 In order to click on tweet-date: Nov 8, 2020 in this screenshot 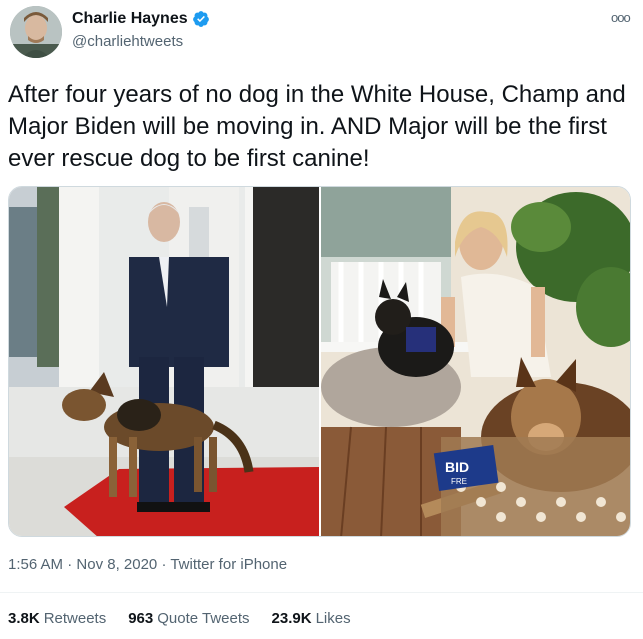, I will do `click(116, 564)`.